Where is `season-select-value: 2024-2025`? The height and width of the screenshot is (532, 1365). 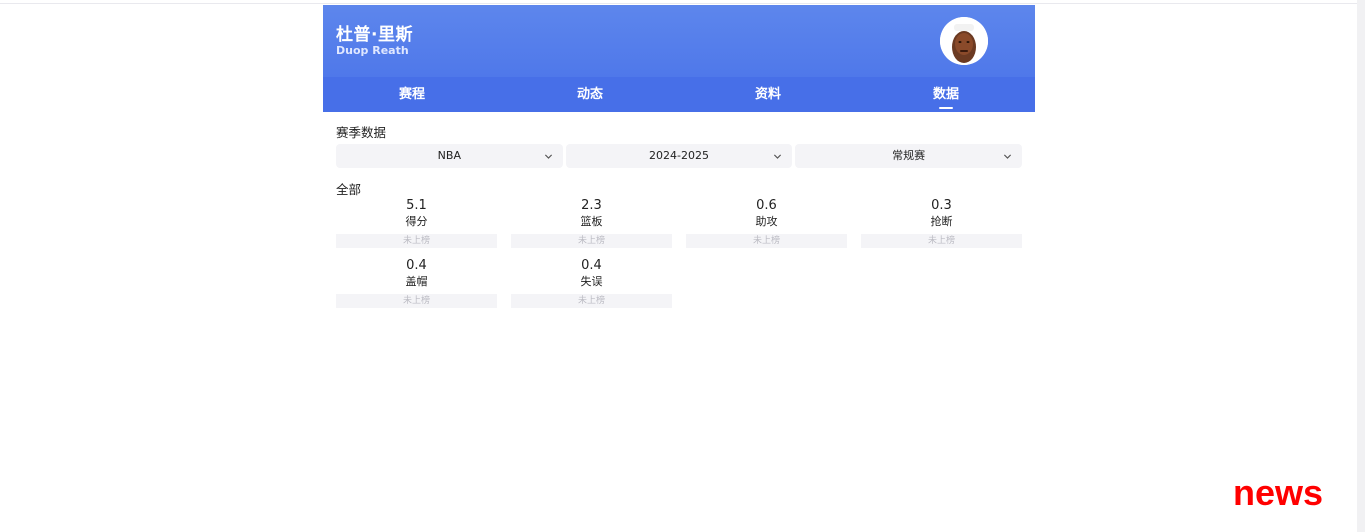
season-select-value: 2024-2025 is located at coordinates (679, 155).